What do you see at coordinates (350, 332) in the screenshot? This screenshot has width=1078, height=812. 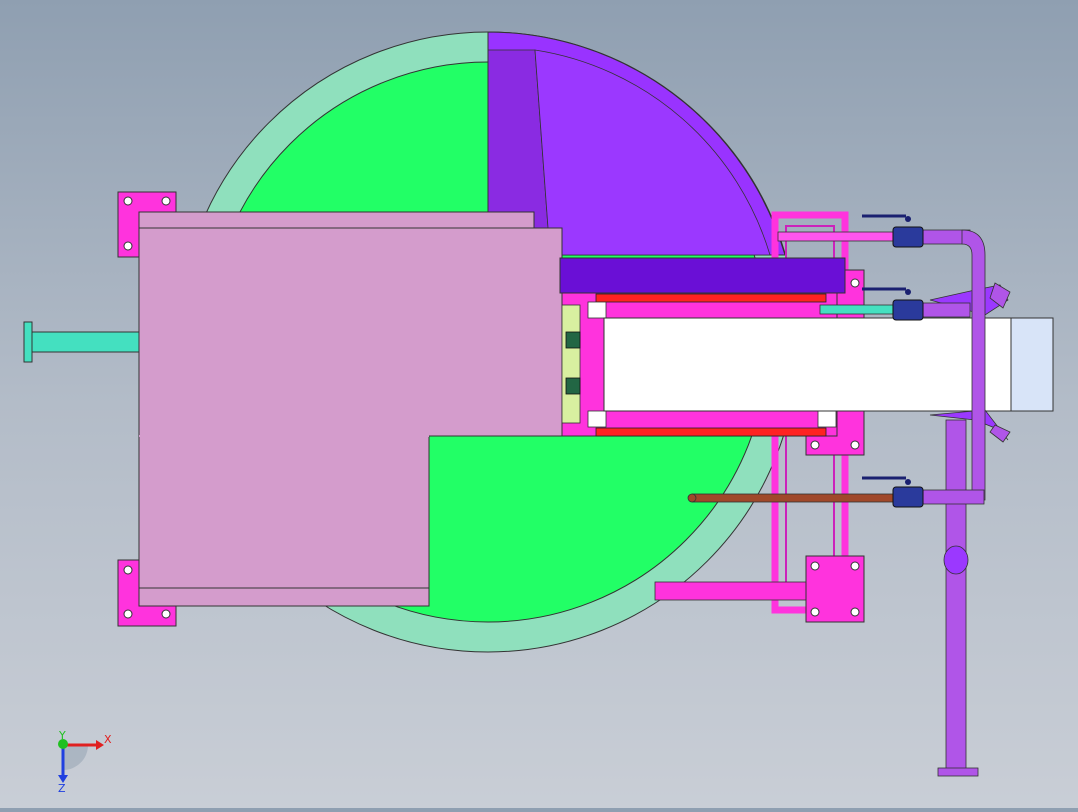 I see `cover-plate-upper` at bounding box center [350, 332].